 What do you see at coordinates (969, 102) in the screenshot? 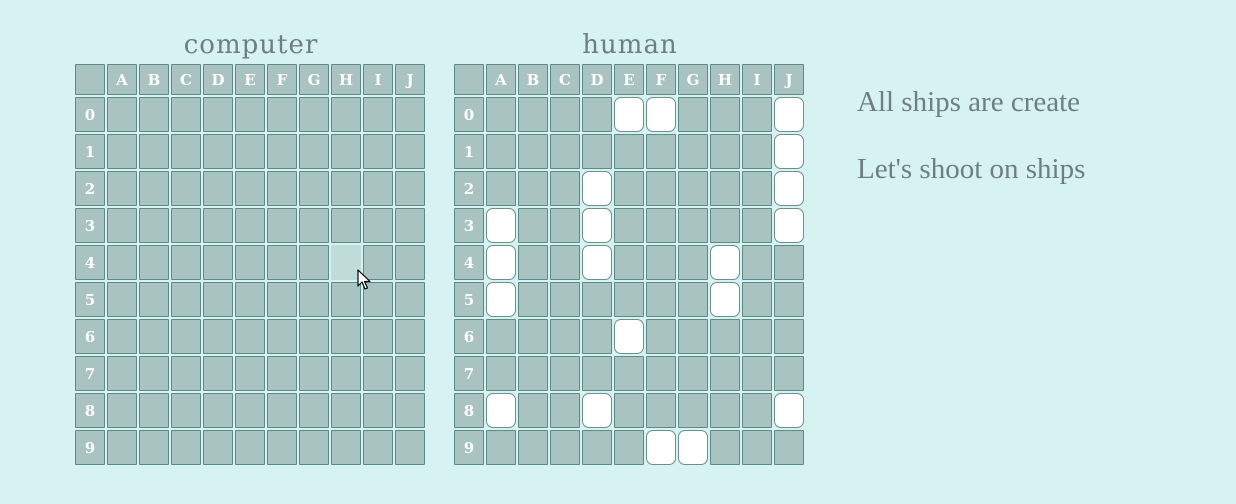
I see `status-message: All ships are create` at bounding box center [969, 102].